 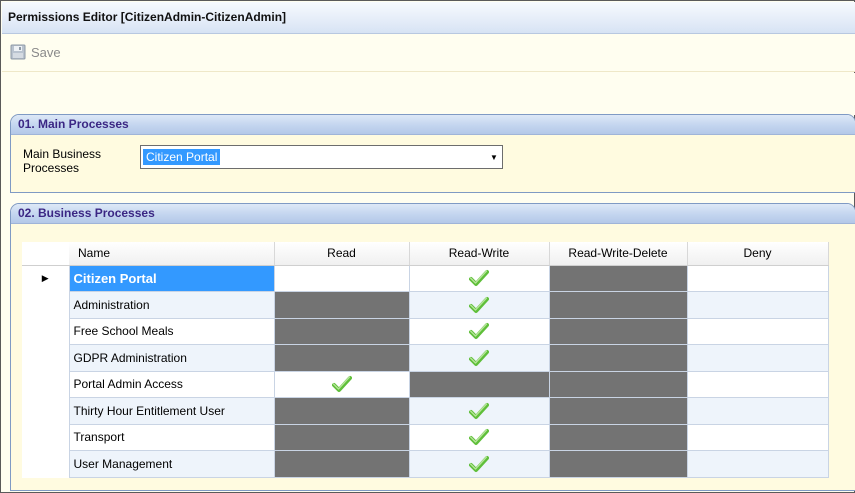 I want to click on table-row: Thirty Hour Entitlement User, so click(x=425, y=411).